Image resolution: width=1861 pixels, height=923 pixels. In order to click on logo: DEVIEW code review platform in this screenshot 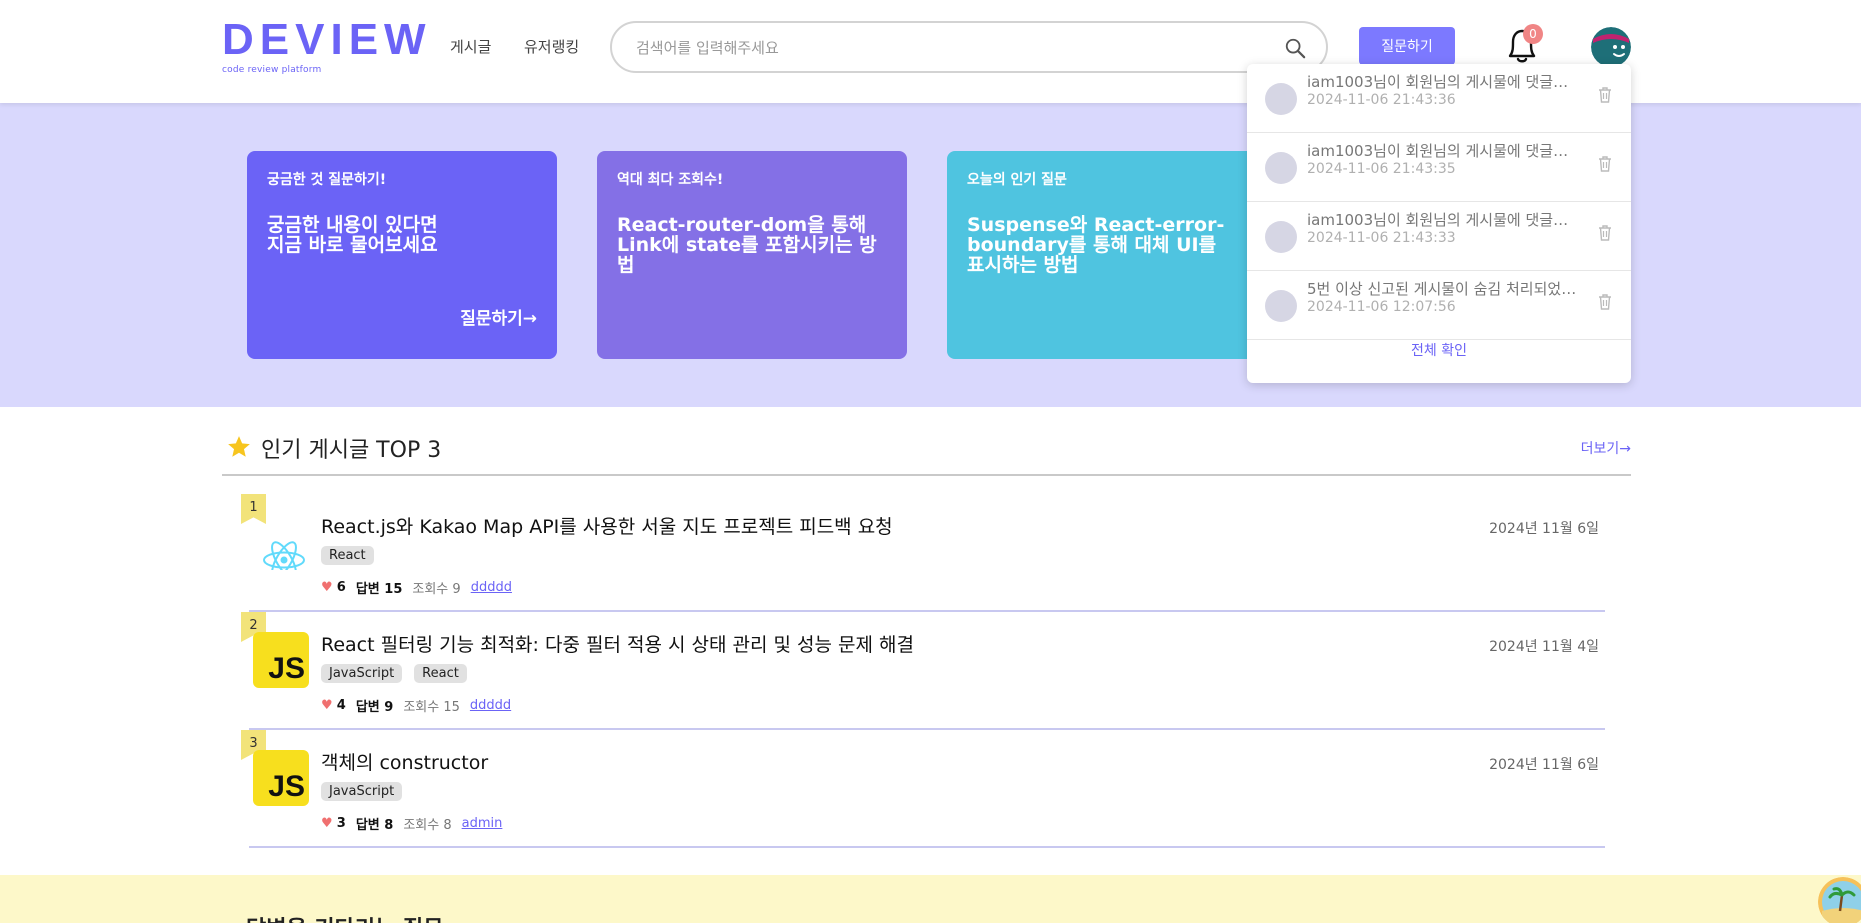, I will do `click(327, 45)`.